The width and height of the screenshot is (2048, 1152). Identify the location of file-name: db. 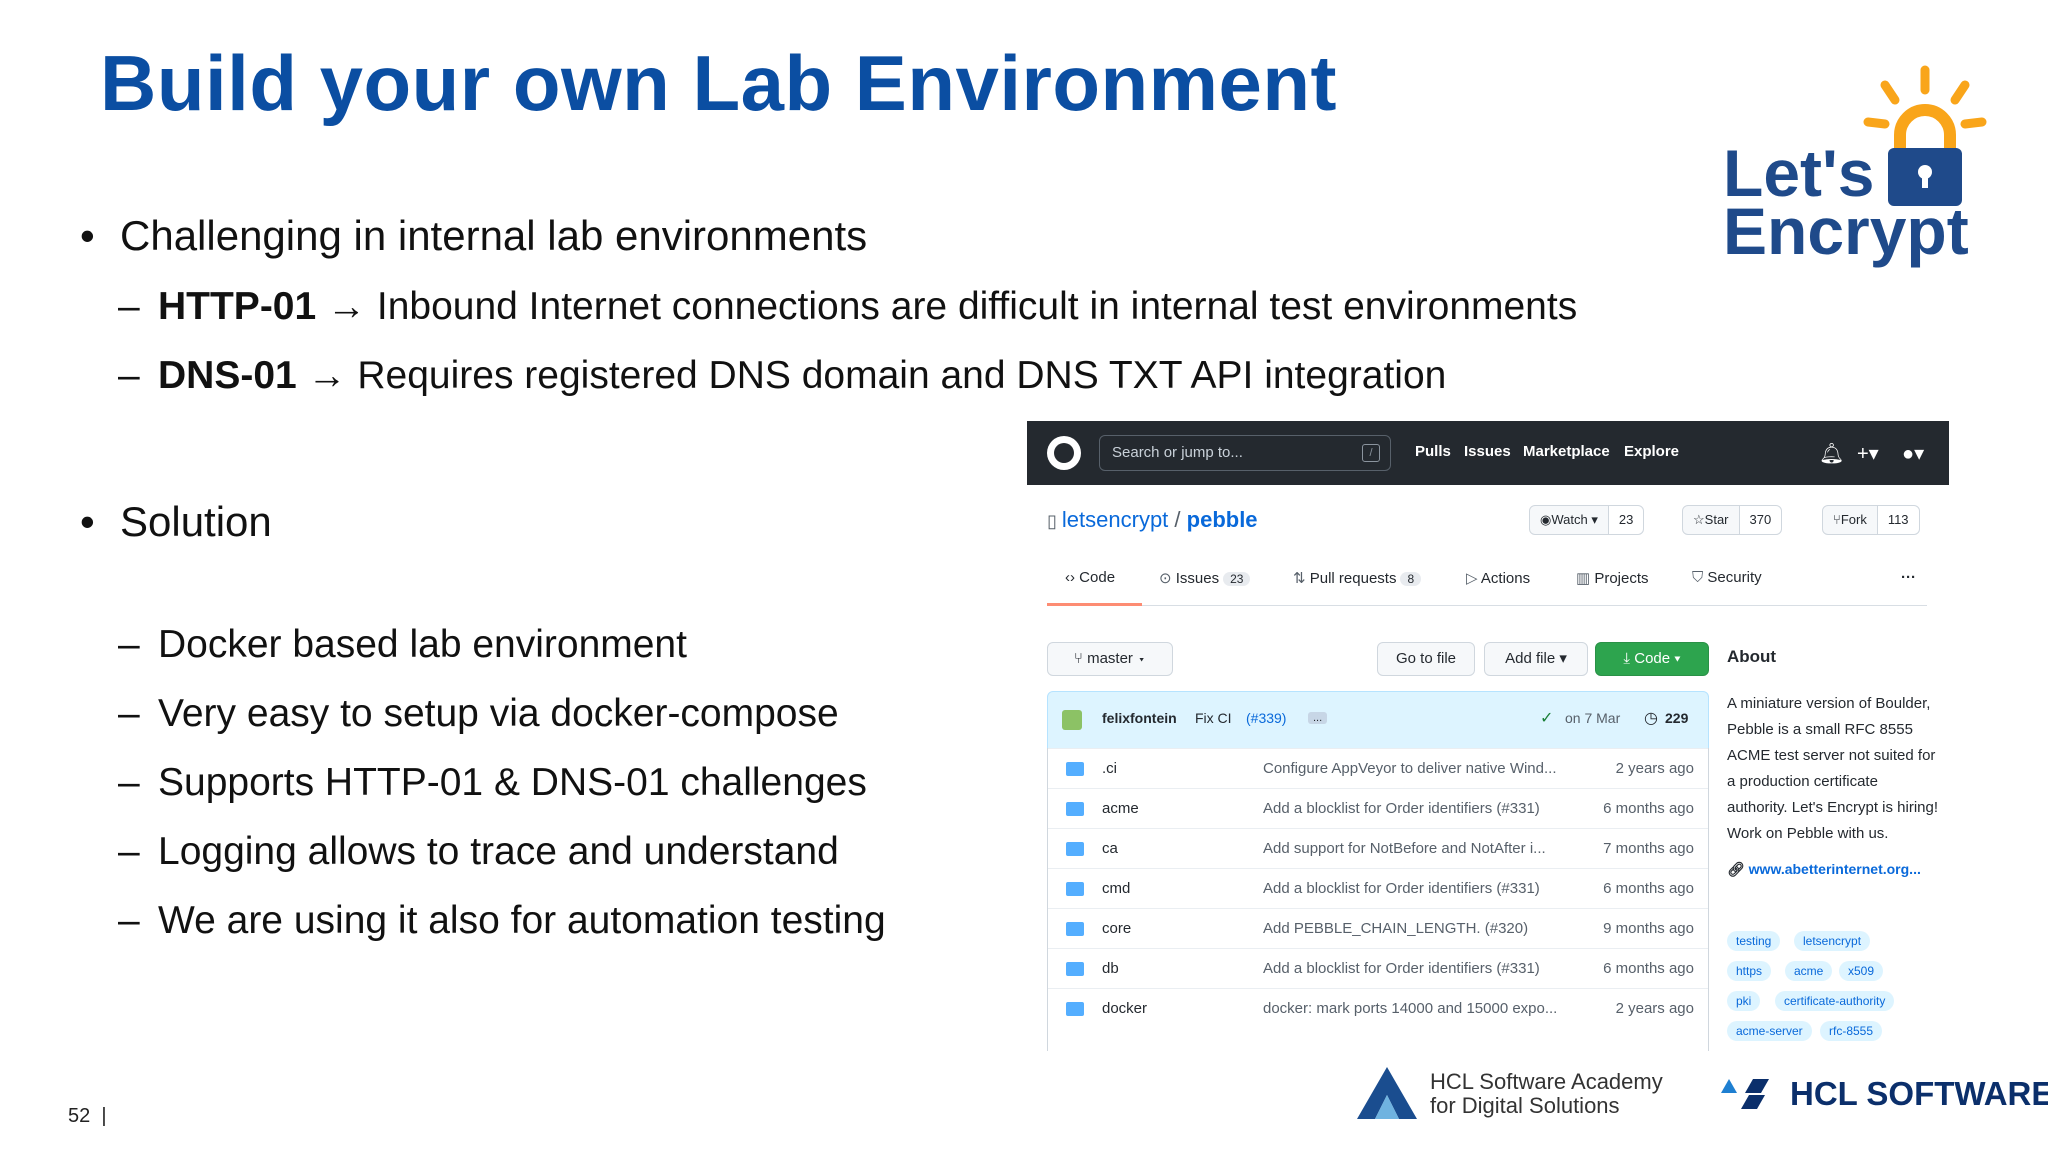
(1110, 968).